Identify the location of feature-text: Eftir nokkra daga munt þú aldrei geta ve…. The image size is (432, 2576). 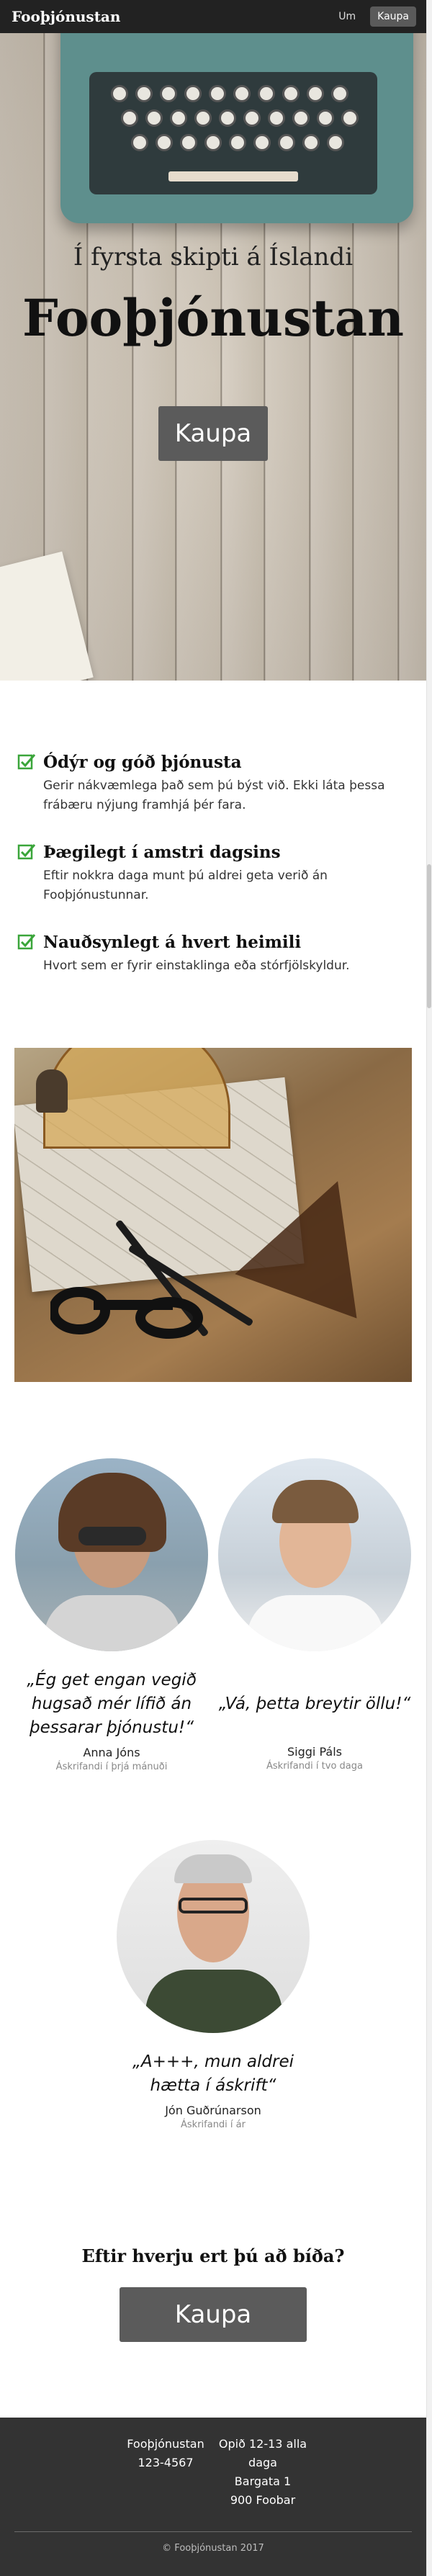
(185, 885).